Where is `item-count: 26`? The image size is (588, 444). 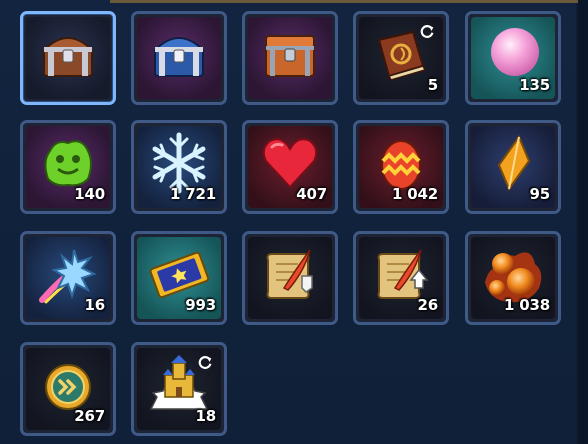 item-count: 26 is located at coordinates (428, 305).